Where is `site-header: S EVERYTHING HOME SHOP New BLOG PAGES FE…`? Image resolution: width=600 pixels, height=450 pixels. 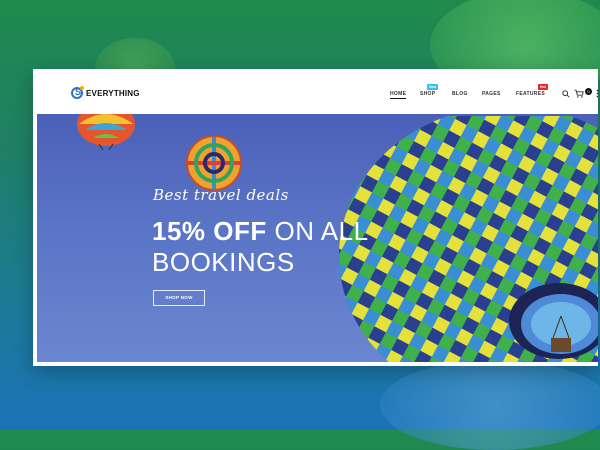
site-header: S EVERYTHING HOME SHOP New BLOG PAGES FE… is located at coordinates (315, 91).